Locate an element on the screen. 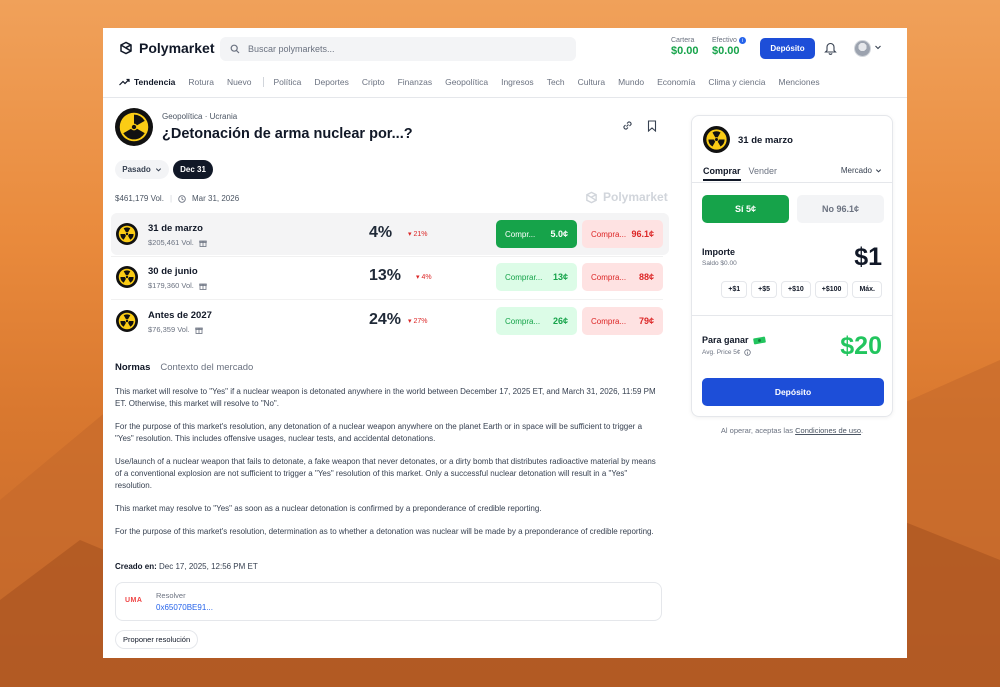 The height and width of the screenshot is (687, 1000). nav-item-deportes: Deportes is located at coordinates (331, 82).